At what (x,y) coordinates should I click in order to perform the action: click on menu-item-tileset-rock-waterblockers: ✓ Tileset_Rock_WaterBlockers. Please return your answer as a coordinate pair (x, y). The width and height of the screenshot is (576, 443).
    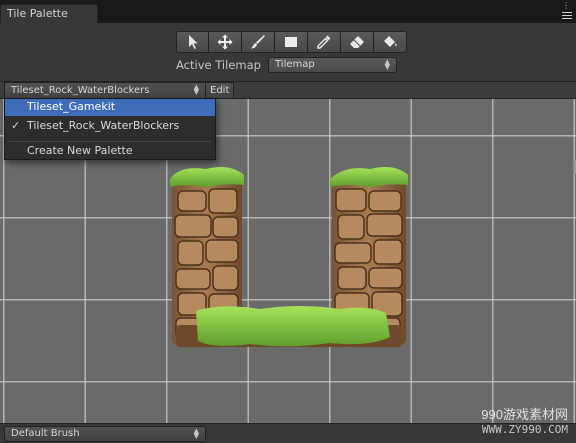
    Looking at the image, I should click on (110, 126).